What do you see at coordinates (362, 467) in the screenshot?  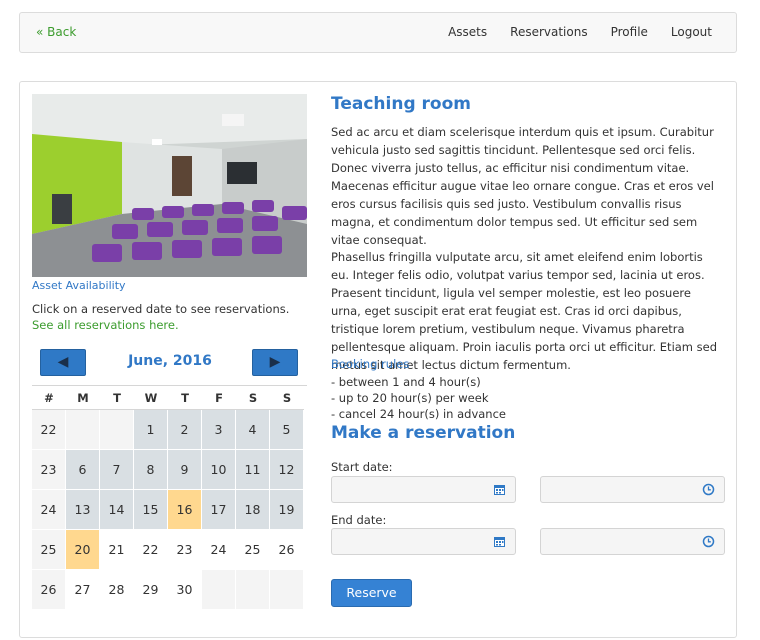 I see `start-date-label: Start date:` at bounding box center [362, 467].